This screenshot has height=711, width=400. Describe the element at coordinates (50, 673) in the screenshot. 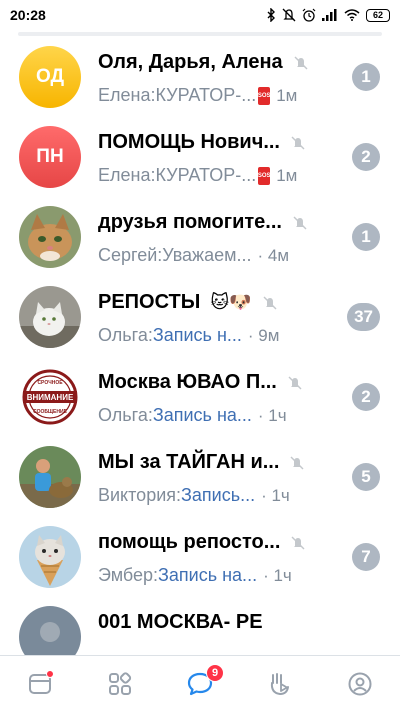

I see `news-notification-dot` at that location.